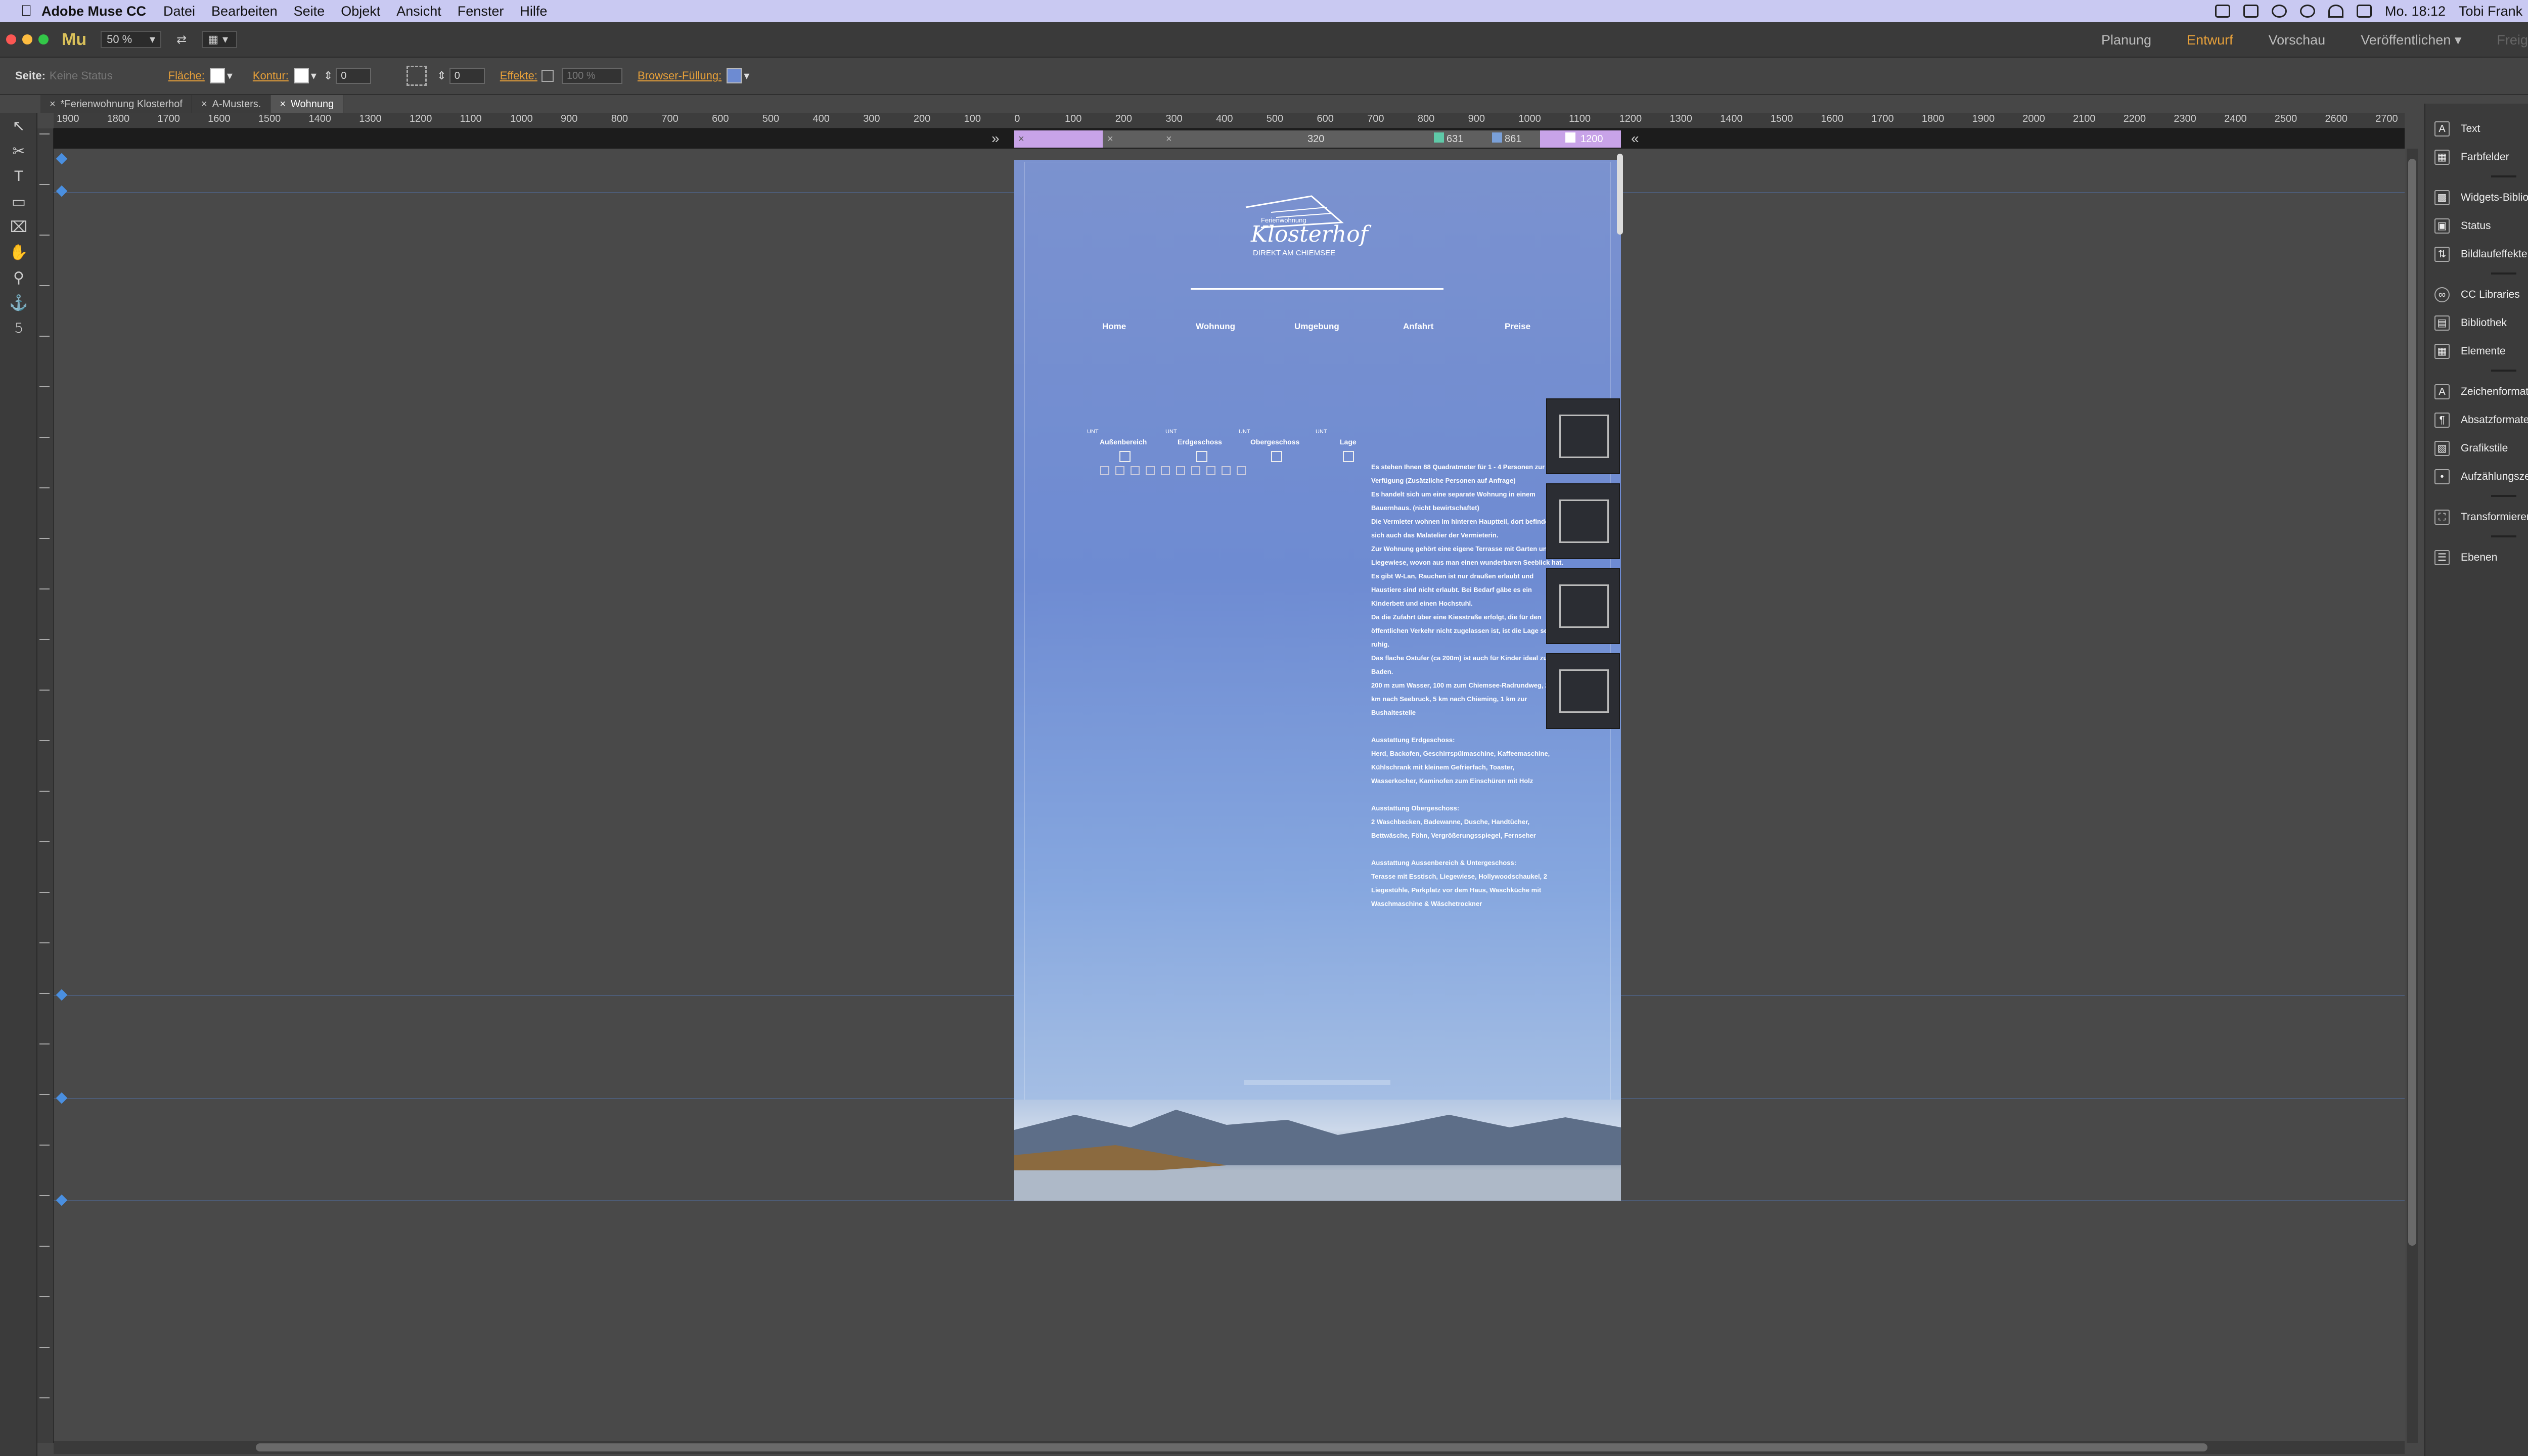 The image size is (2528, 1456). I want to click on panel-bildlaufeffekte: ⇅ Bildlaufeffekte, so click(2481, 254).